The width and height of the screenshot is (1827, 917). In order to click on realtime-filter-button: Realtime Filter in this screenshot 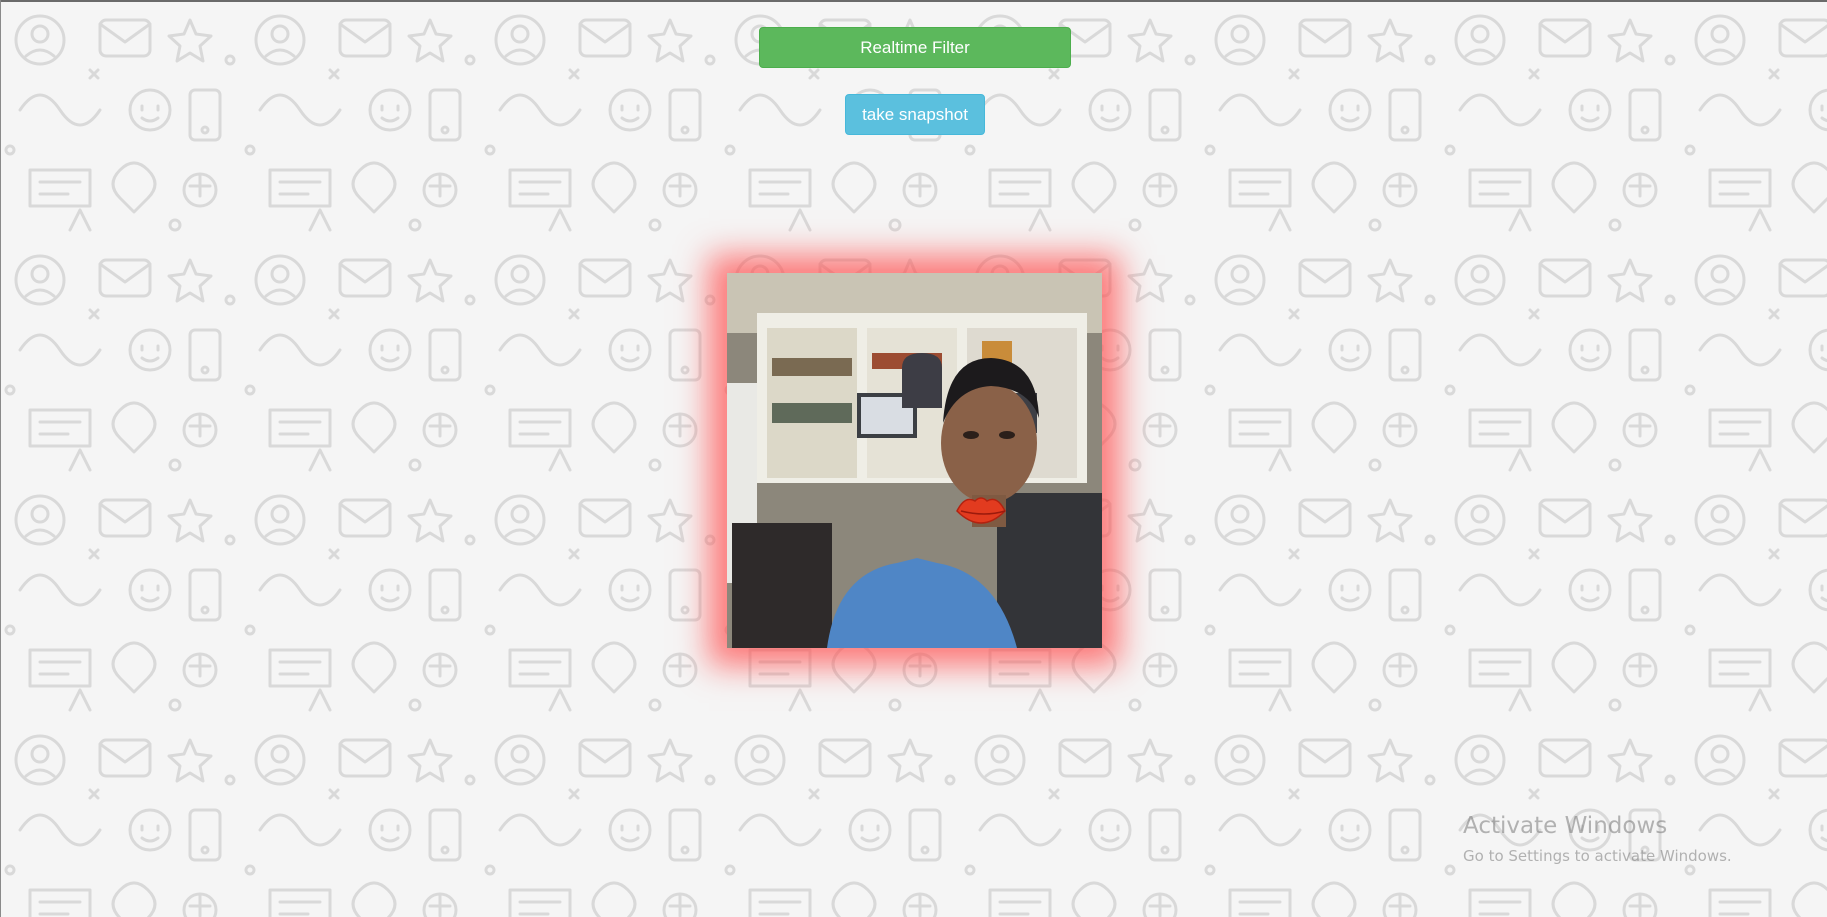, I will do `click(915, 47)`.